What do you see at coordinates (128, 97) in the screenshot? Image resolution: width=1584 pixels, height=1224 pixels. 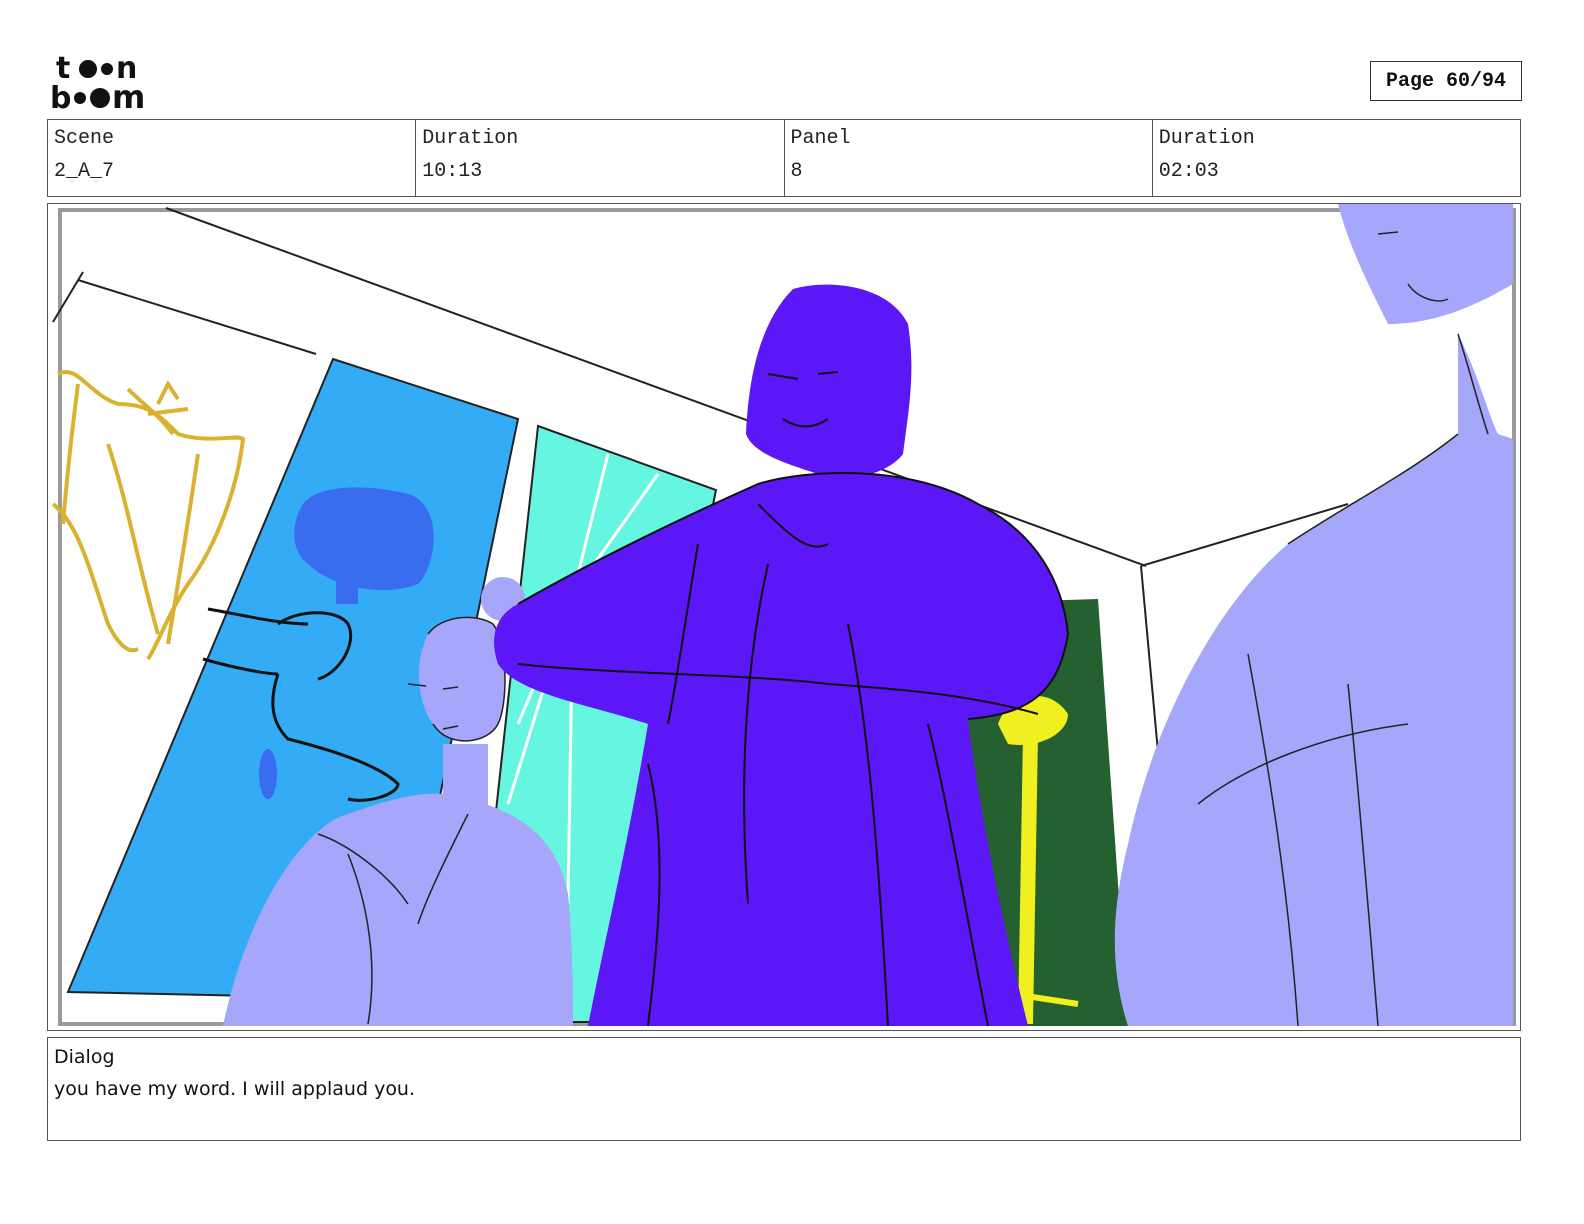 I see `svg-text: m` at bounding box center [128, 97].